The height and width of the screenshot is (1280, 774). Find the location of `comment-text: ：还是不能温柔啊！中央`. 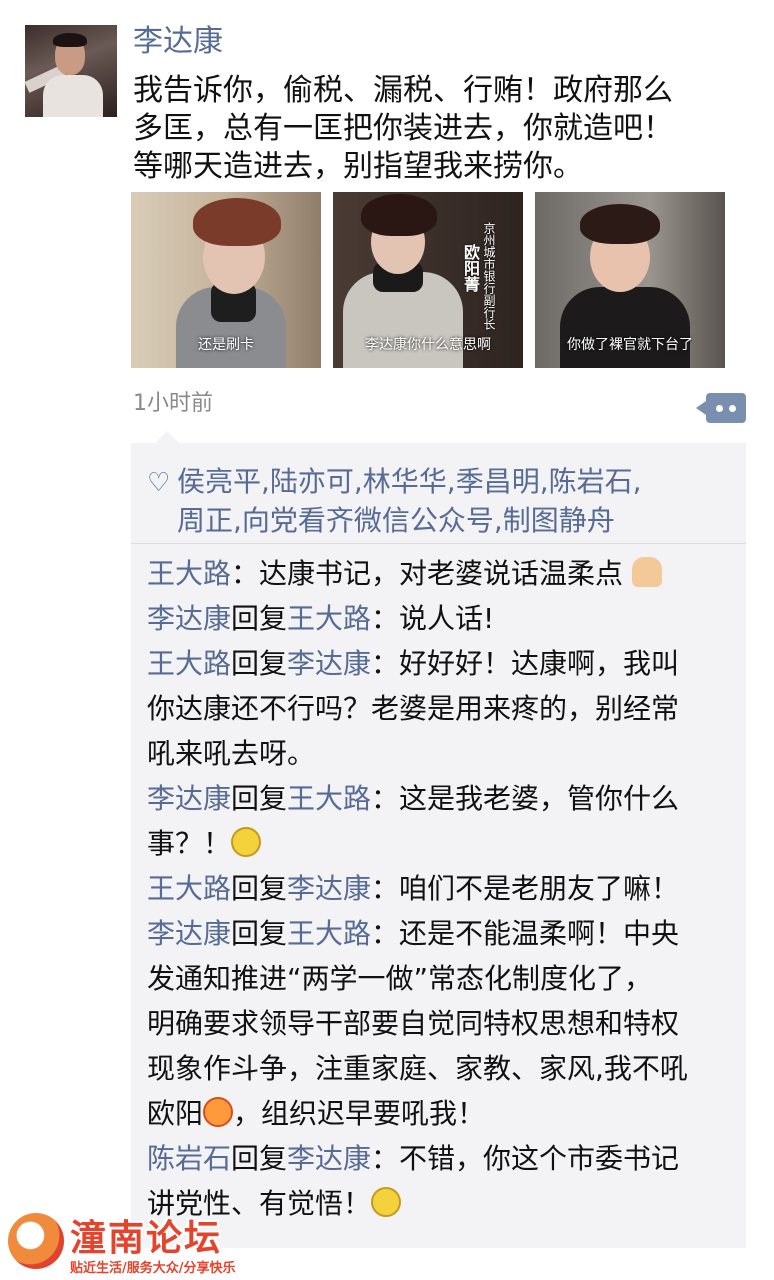

comment-text: ：还是不能温柔啊！中央 is located at coordinates (525, 933).